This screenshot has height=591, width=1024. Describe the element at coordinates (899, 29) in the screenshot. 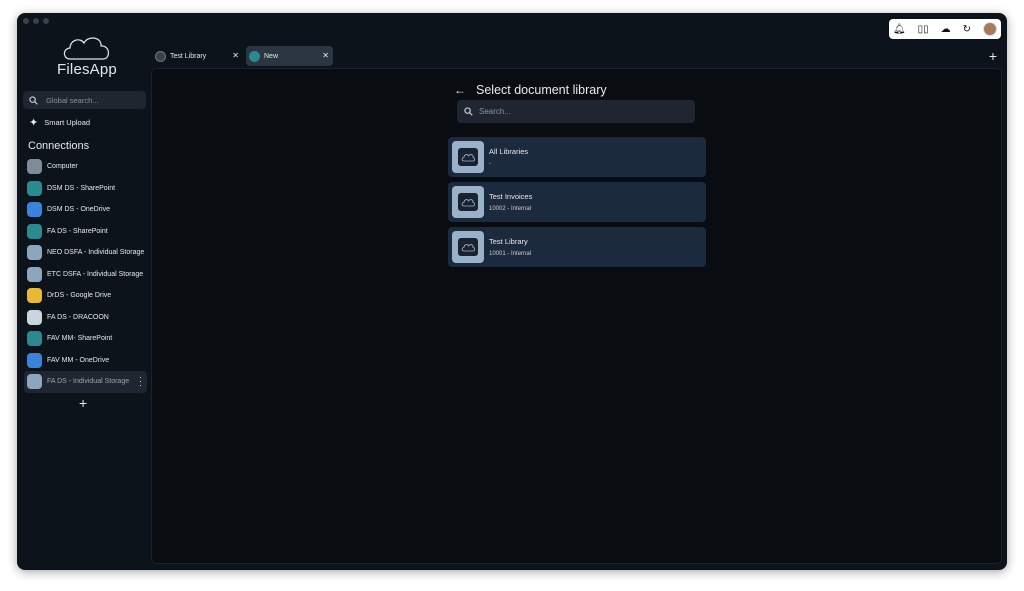

I see `bell-icon: 🔔︎` at that location.